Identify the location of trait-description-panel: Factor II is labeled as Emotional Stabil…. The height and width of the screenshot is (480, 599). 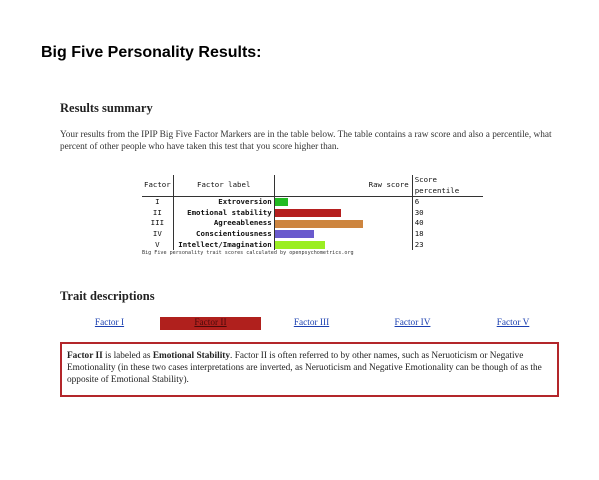
(309, 369).